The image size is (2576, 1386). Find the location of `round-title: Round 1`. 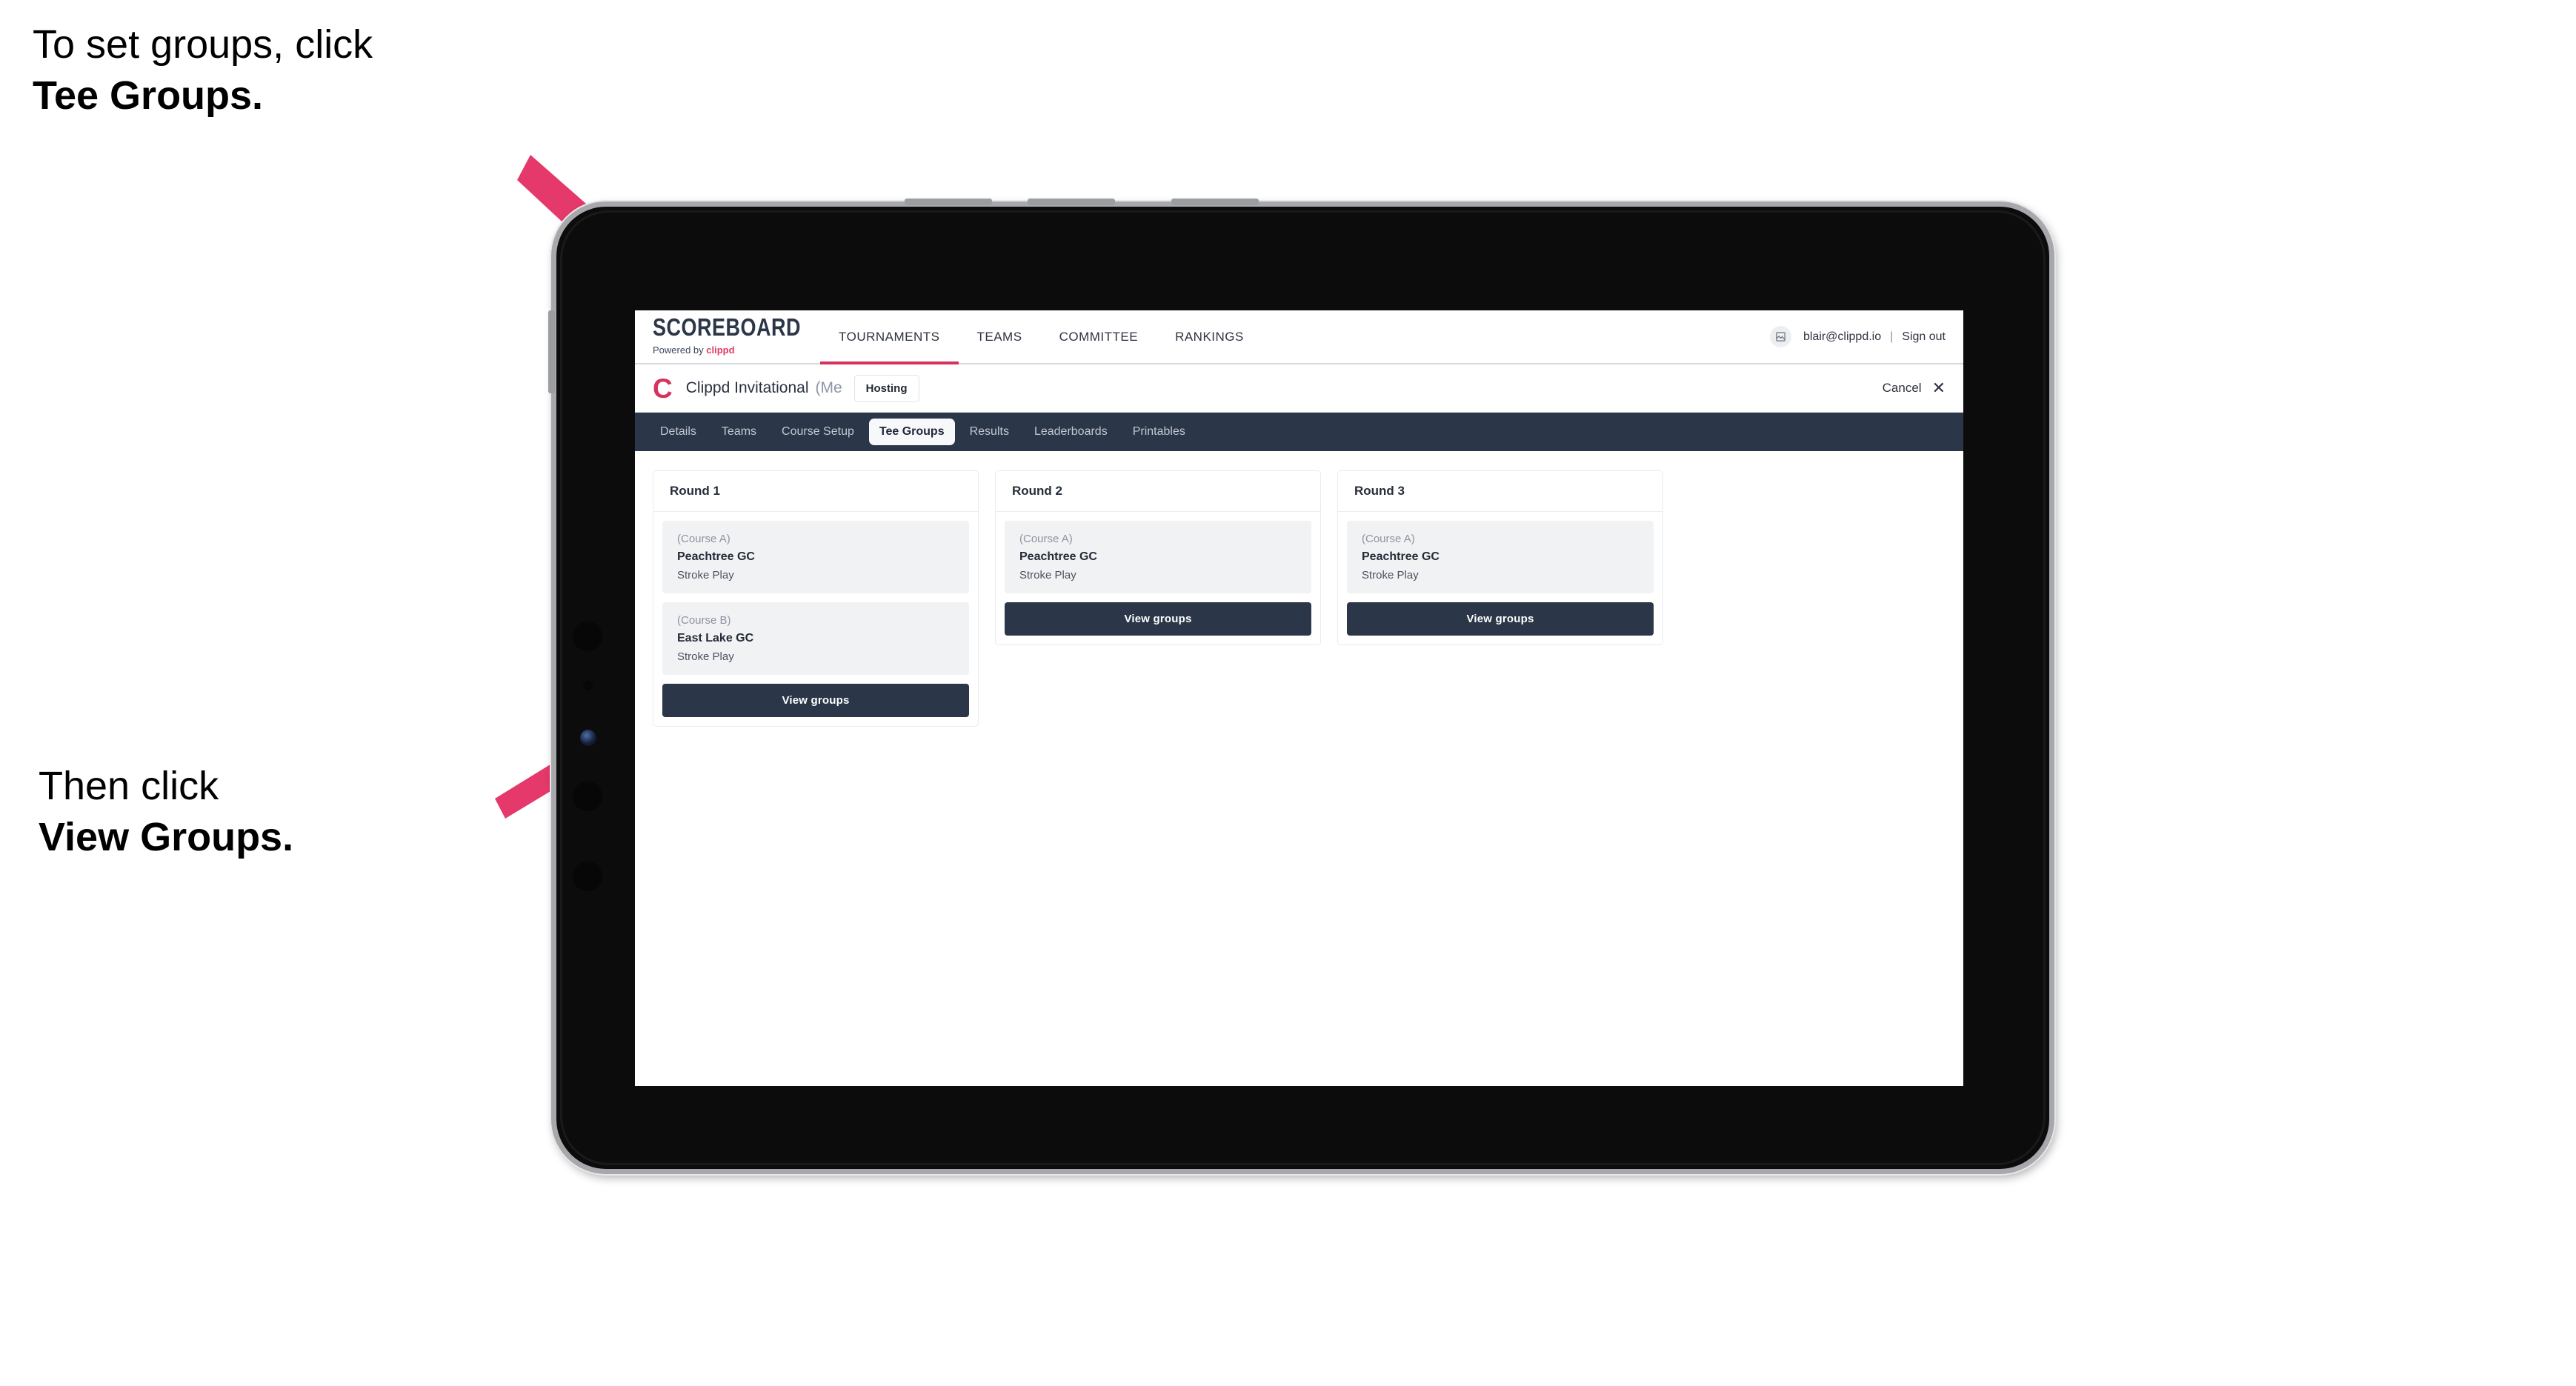

round-title: Round 1 is located at coordinates (816, 492).